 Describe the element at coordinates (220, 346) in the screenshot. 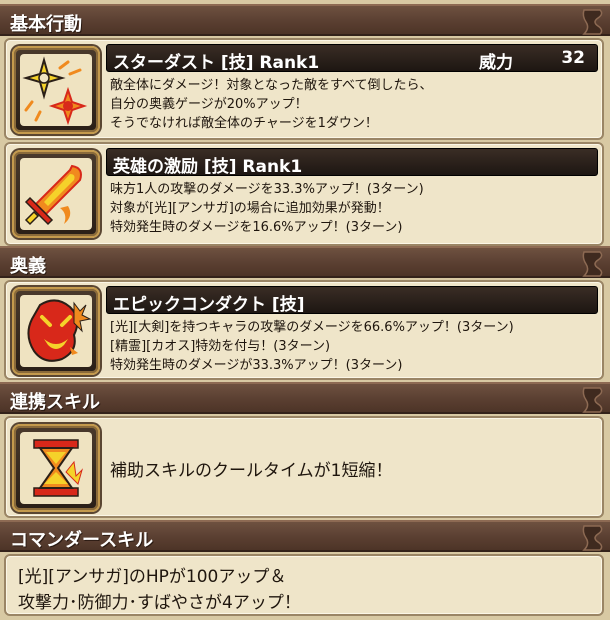

I see `description-line: [精霊][カオス]特効を付与！(3ターン)` at that location.